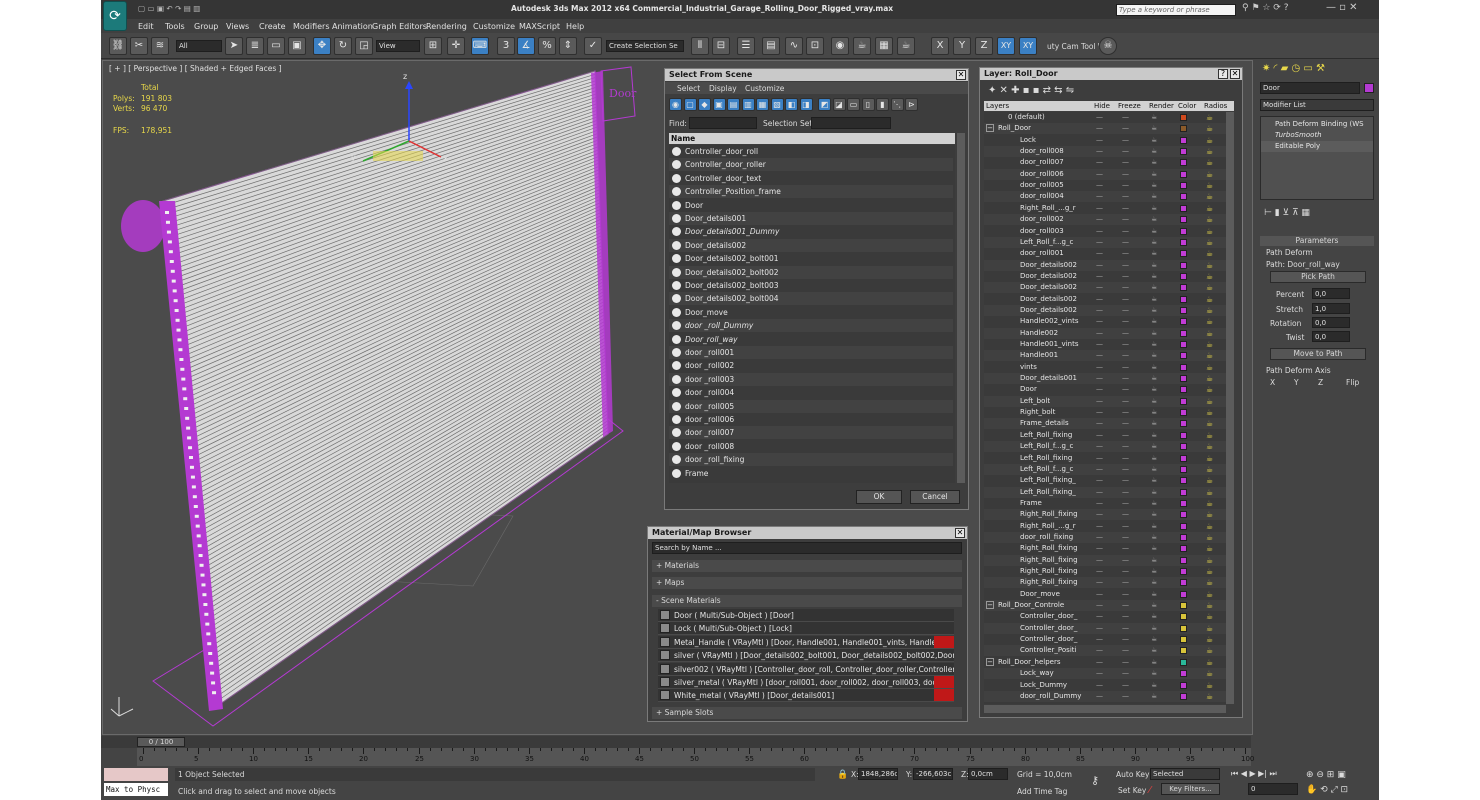 This screenshot has width=1480, height=800. I want to click on material-browser-title: Material/Map Browser, so click(807, 533).